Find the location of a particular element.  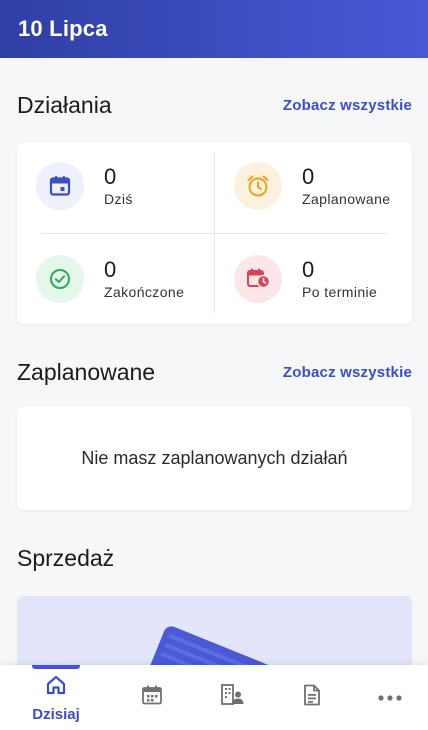

stat-scheduled-value: 0 is located at coordinates (308, 176).